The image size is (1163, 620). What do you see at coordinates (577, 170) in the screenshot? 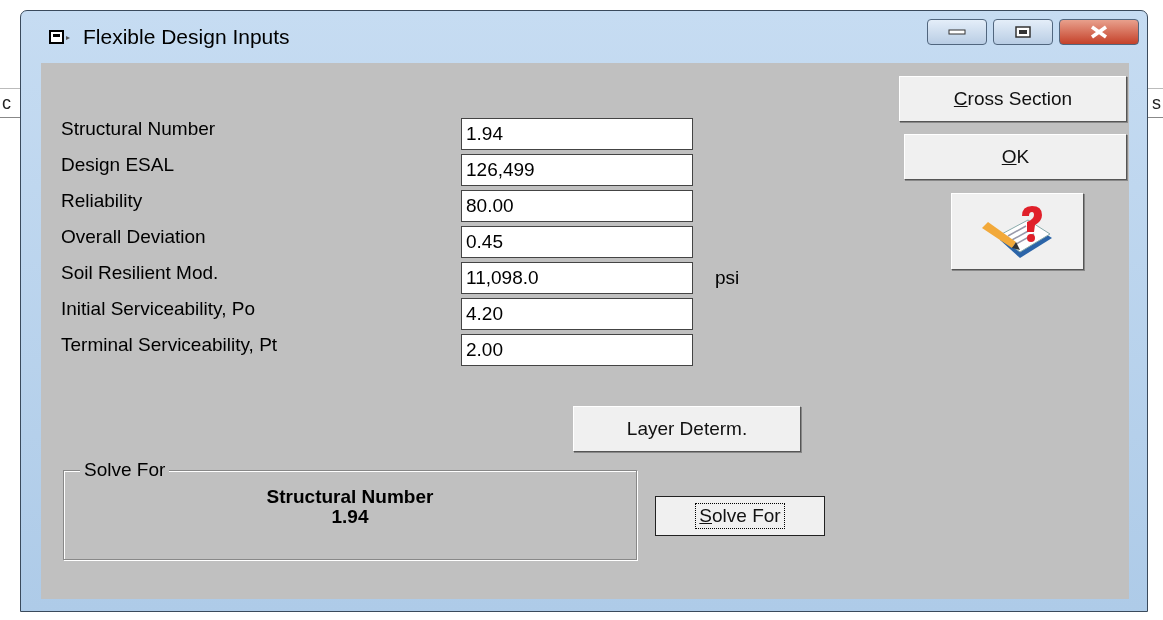
I see `input-field: 126,499` at bounding box center [577, 170].